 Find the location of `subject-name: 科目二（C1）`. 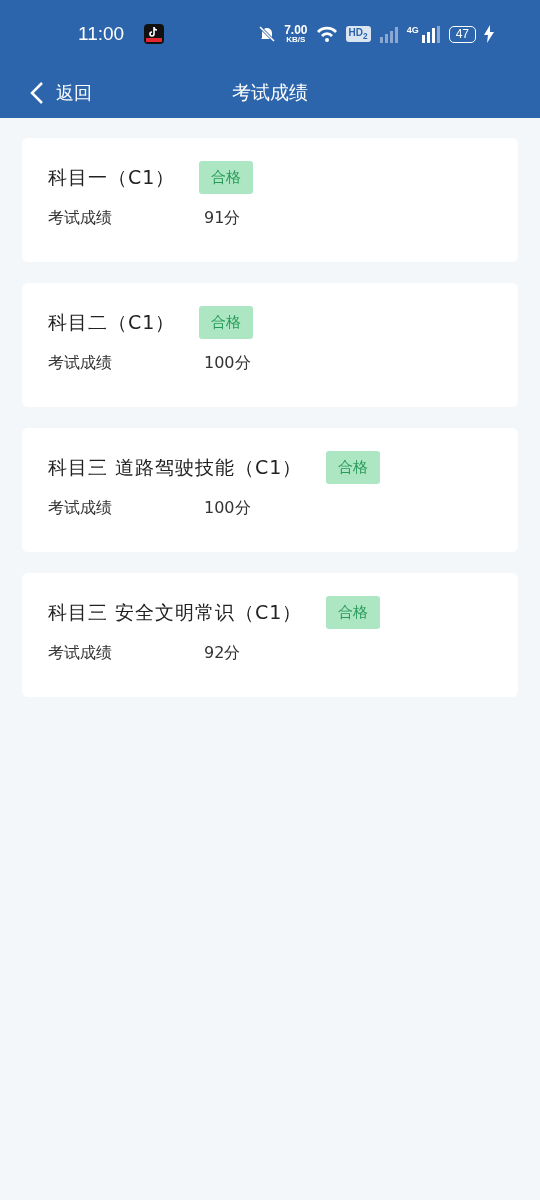

subject-name: 科目二（C1） is located at coordinates (112, 322).